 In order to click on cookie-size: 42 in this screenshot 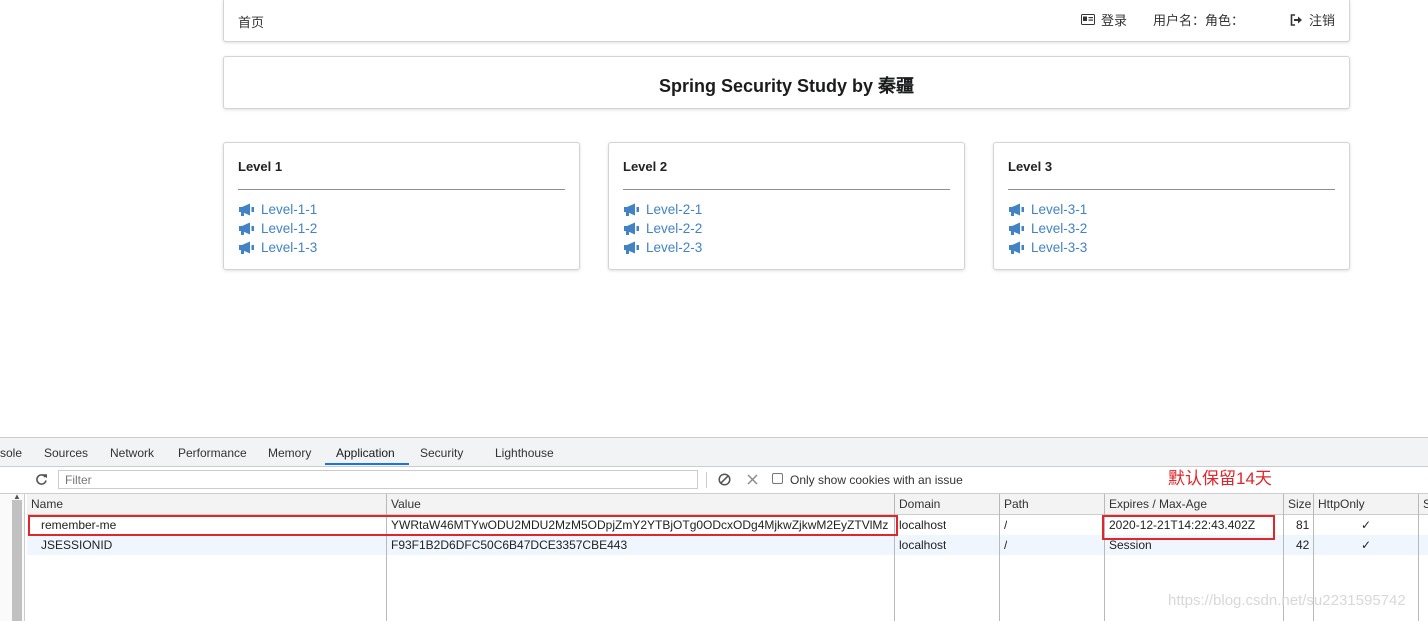, I will do `click(1303, 545)`.